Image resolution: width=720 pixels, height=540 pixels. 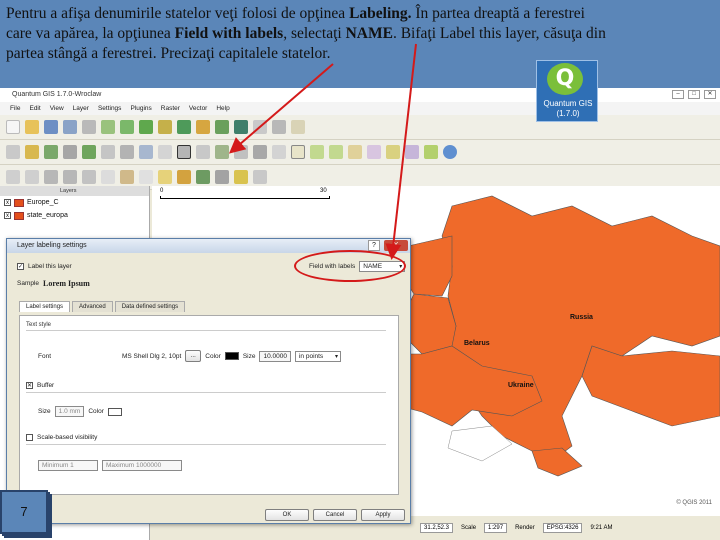 I want to click on caucasus-shape, so click(x=557, y=462).